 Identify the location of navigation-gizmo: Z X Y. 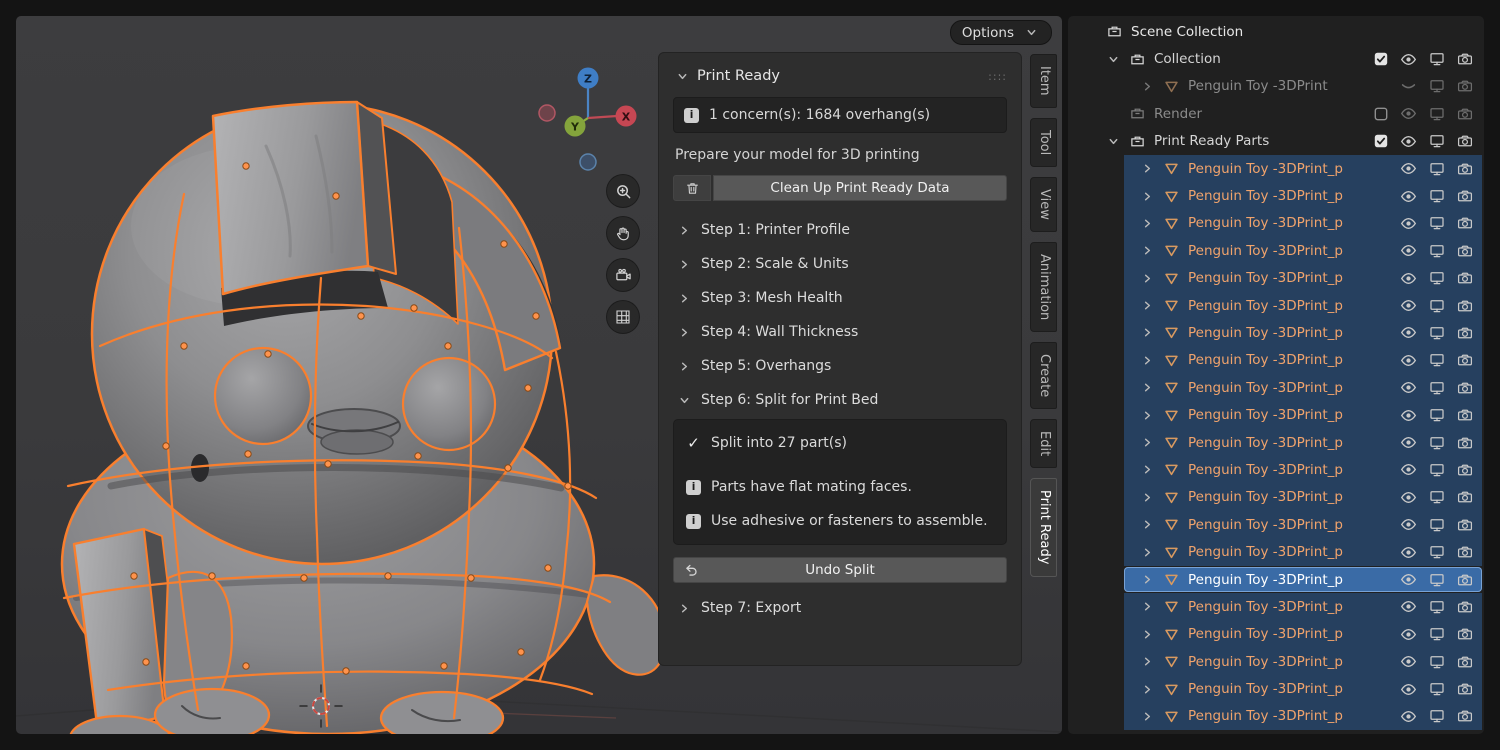
(588, 120).